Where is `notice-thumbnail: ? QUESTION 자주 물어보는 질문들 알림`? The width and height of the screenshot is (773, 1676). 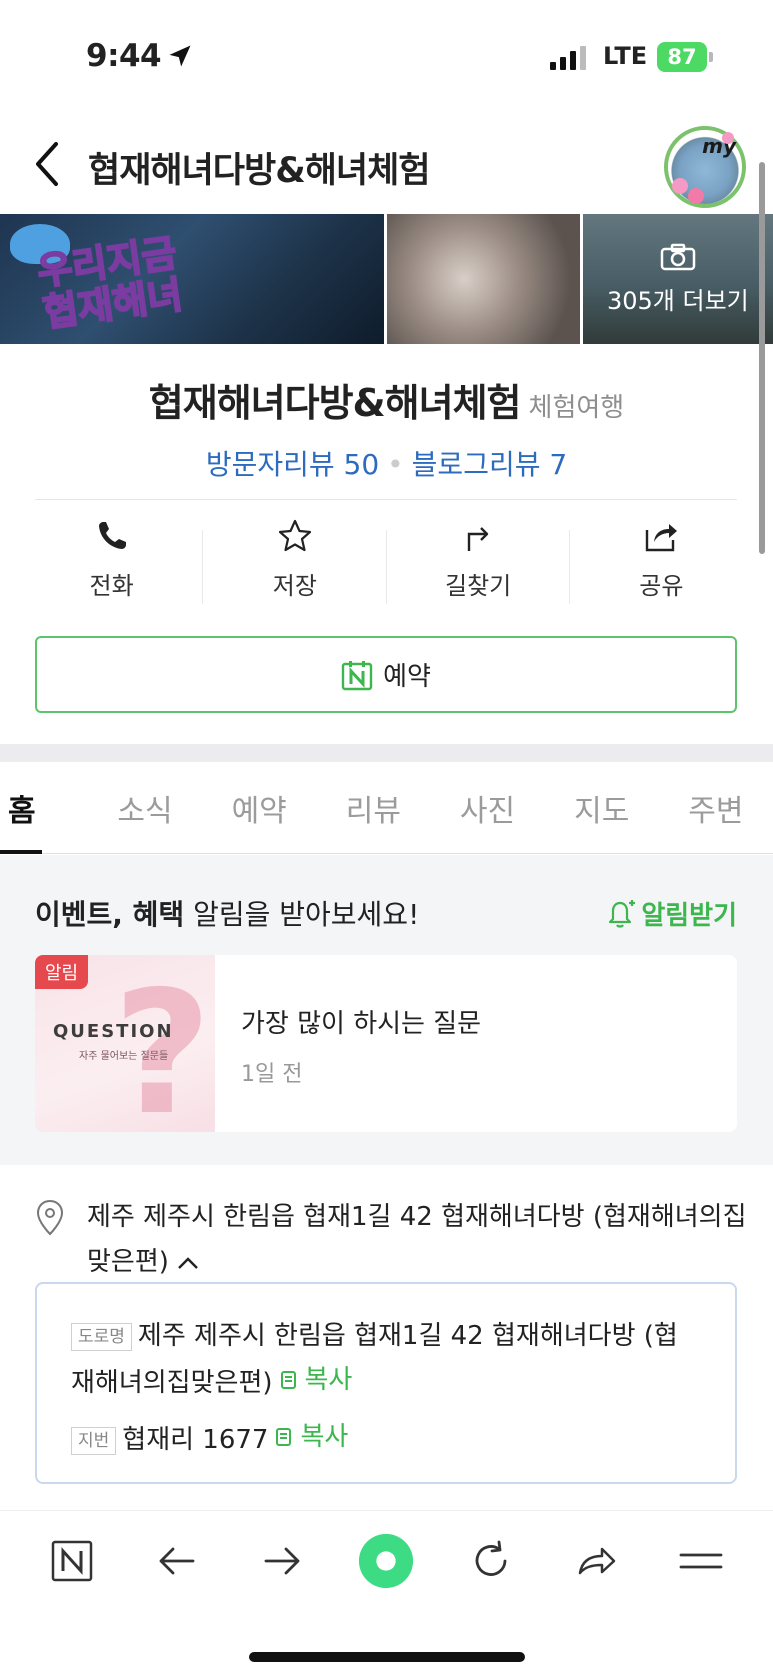 notice-thumbnail: ? QUESTION 자주 물어보는 질문들 알림 is located at coordinates (125, 1043).